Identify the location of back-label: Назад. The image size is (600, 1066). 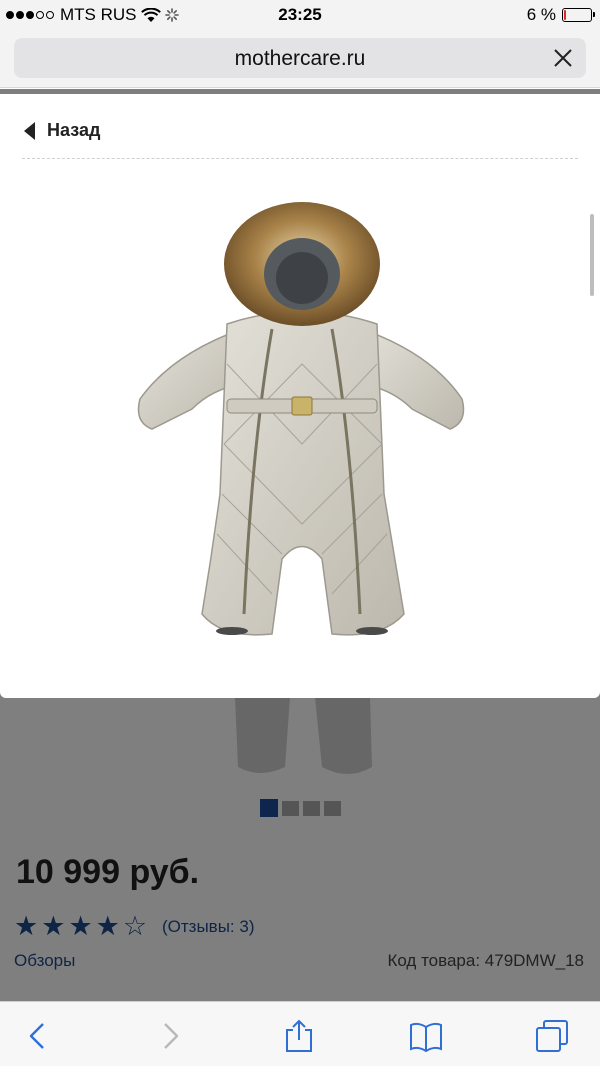
(74, 130).